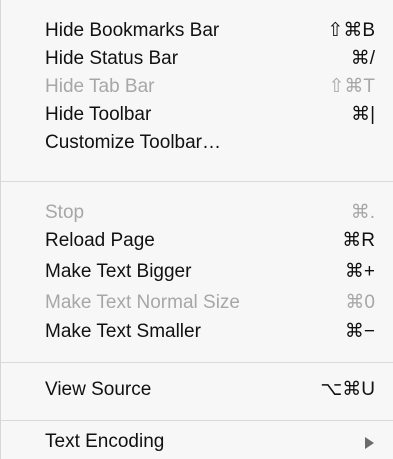 This screenshot has width=393, height=459. Describe the element at coordinates (362, 212) in the screenshot. I see `shortcut-hint: ⌘.` at that location.